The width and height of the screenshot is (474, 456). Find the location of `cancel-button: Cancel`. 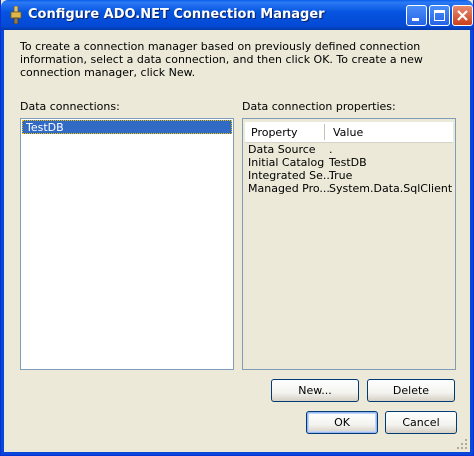

cancel-button: Cancel is located at coordinates (421, 422).